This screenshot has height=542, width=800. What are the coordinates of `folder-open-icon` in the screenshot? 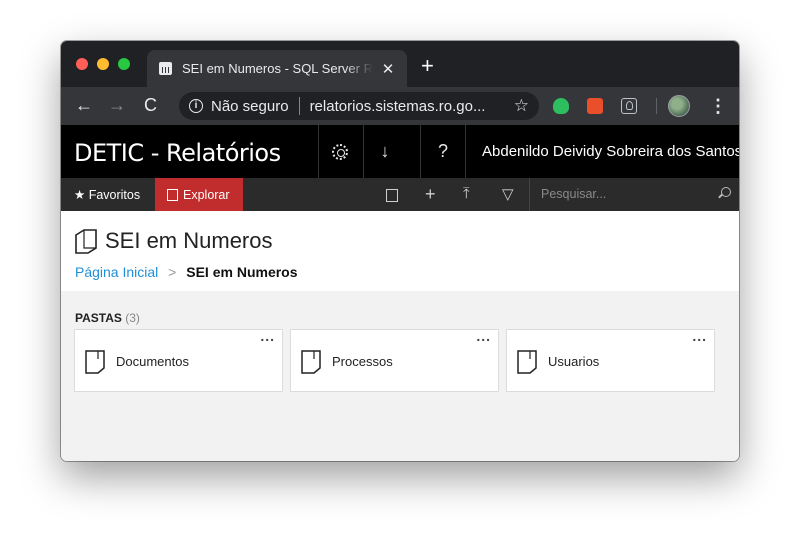 It's located at (86, 241).